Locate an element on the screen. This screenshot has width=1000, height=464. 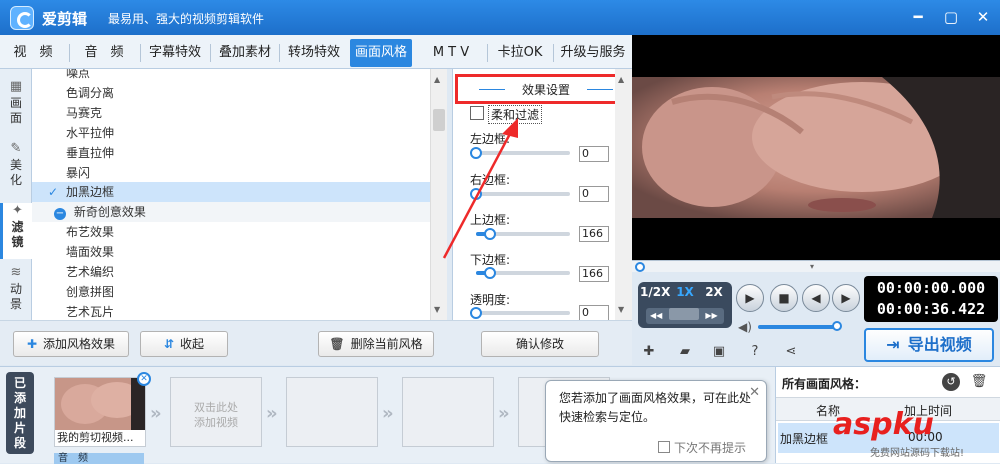
seek-bar: ▾ is located at coordinates (816, 266).